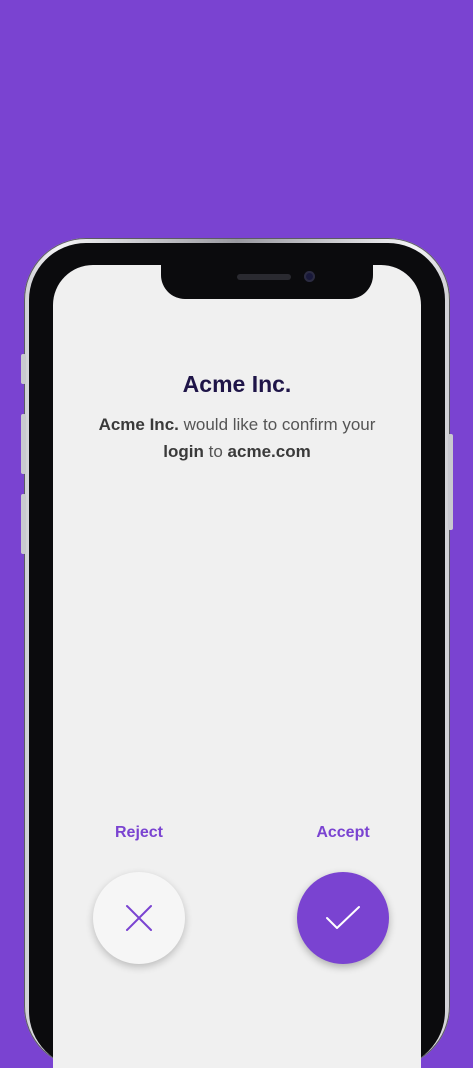  Describe the element at coordinates (215, 451) in the screenshot. I see `message-text-2: to` at that location.